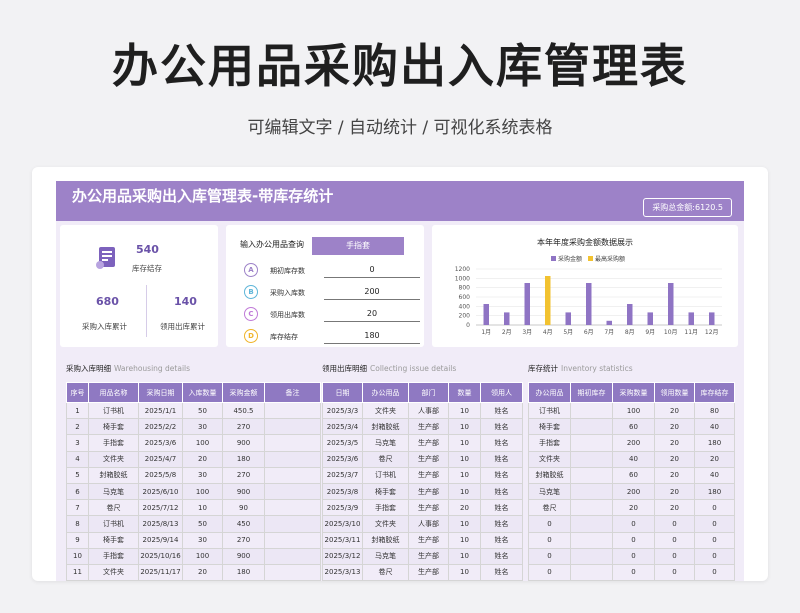 The height and width of the screenshot is (613, 800). I want to click on purchase-cell: 450, so click(243, 524).